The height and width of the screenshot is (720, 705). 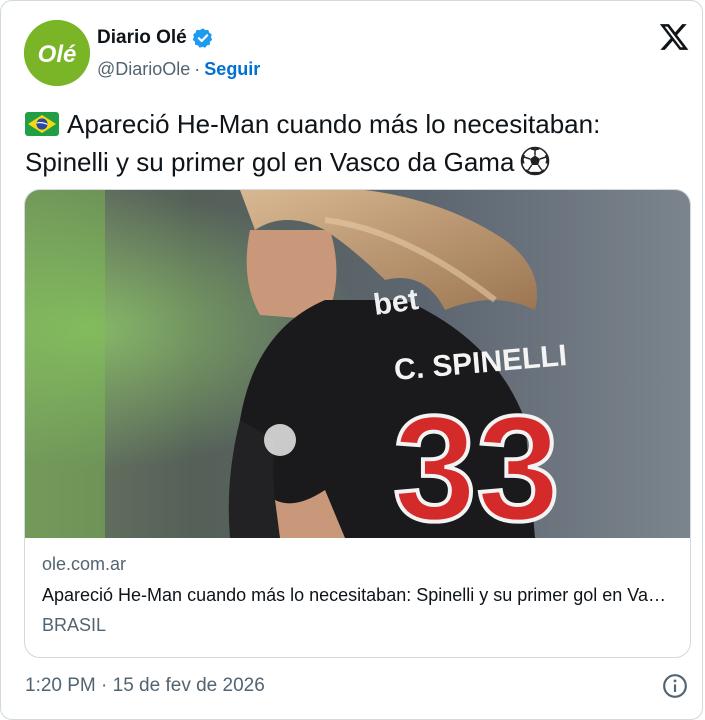 I want to click on author-handle: @DiarioOle, so click(x=143, y=69).